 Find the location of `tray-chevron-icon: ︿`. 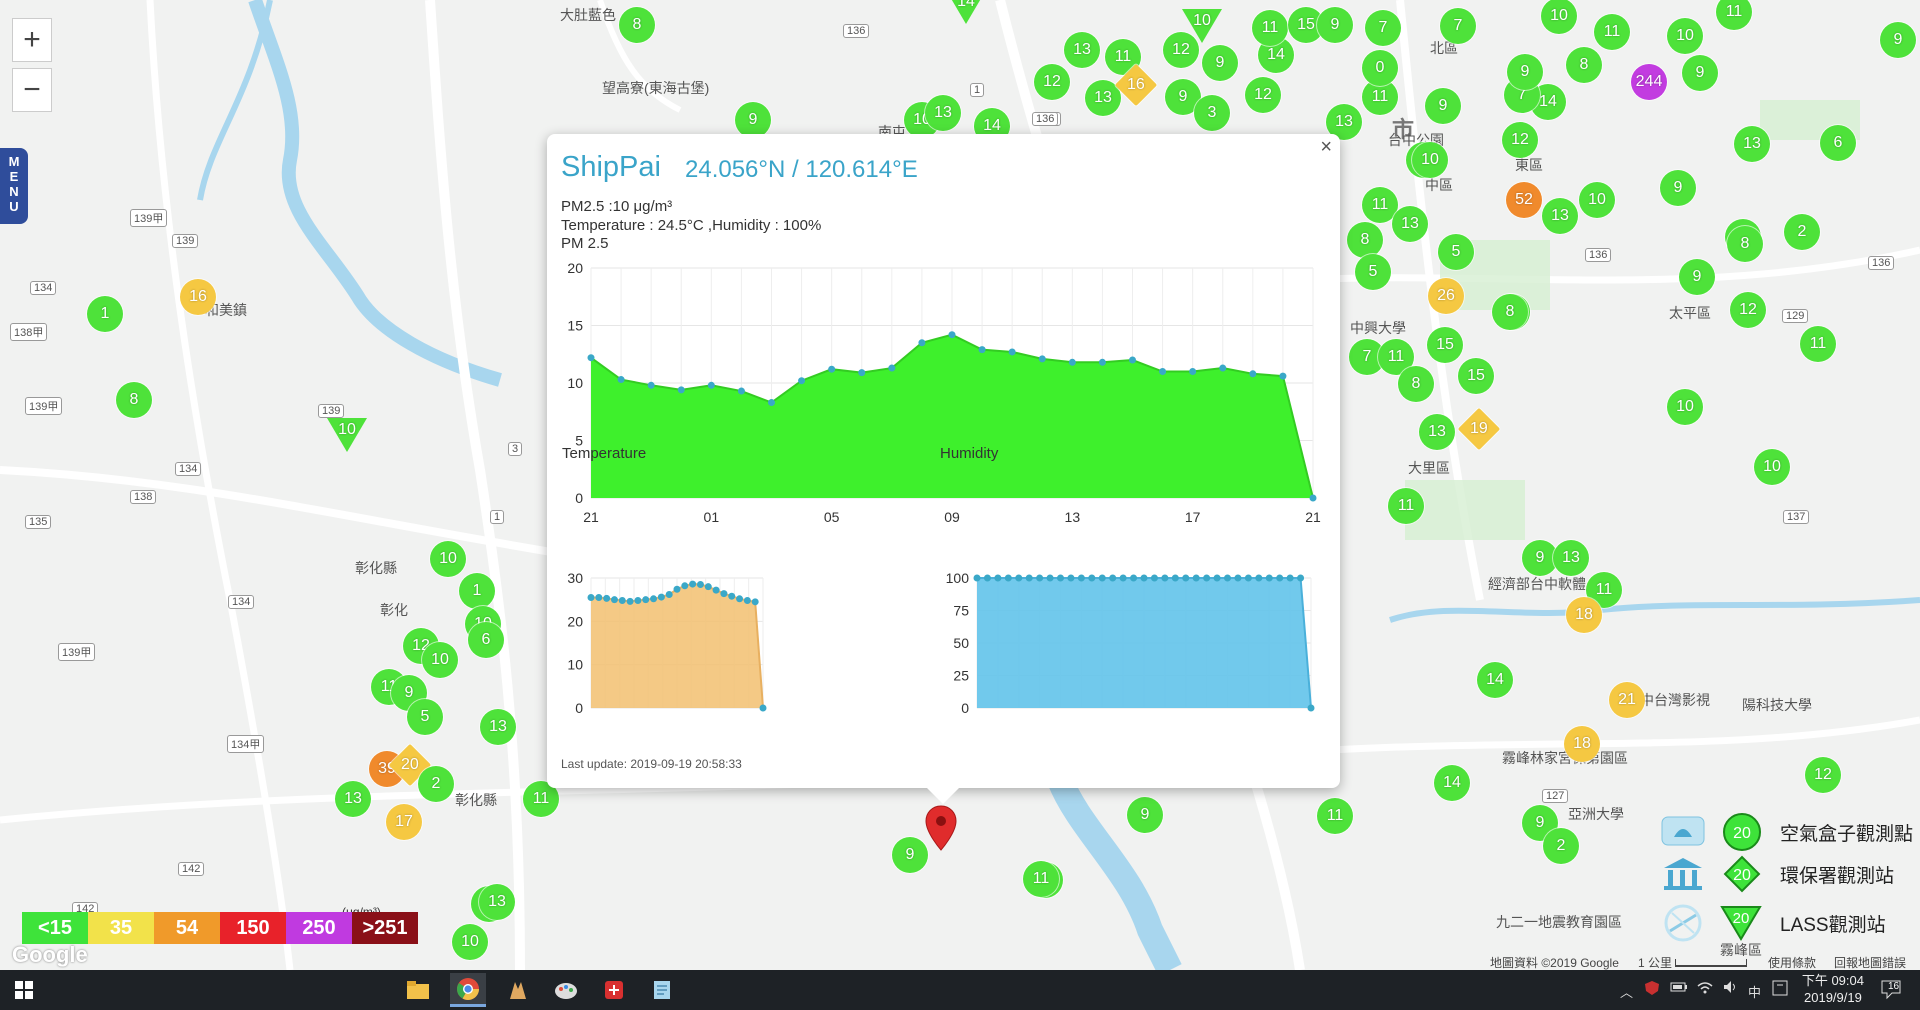

tray-chevron-icon: ︿ is located at coordinates (1626, 991).